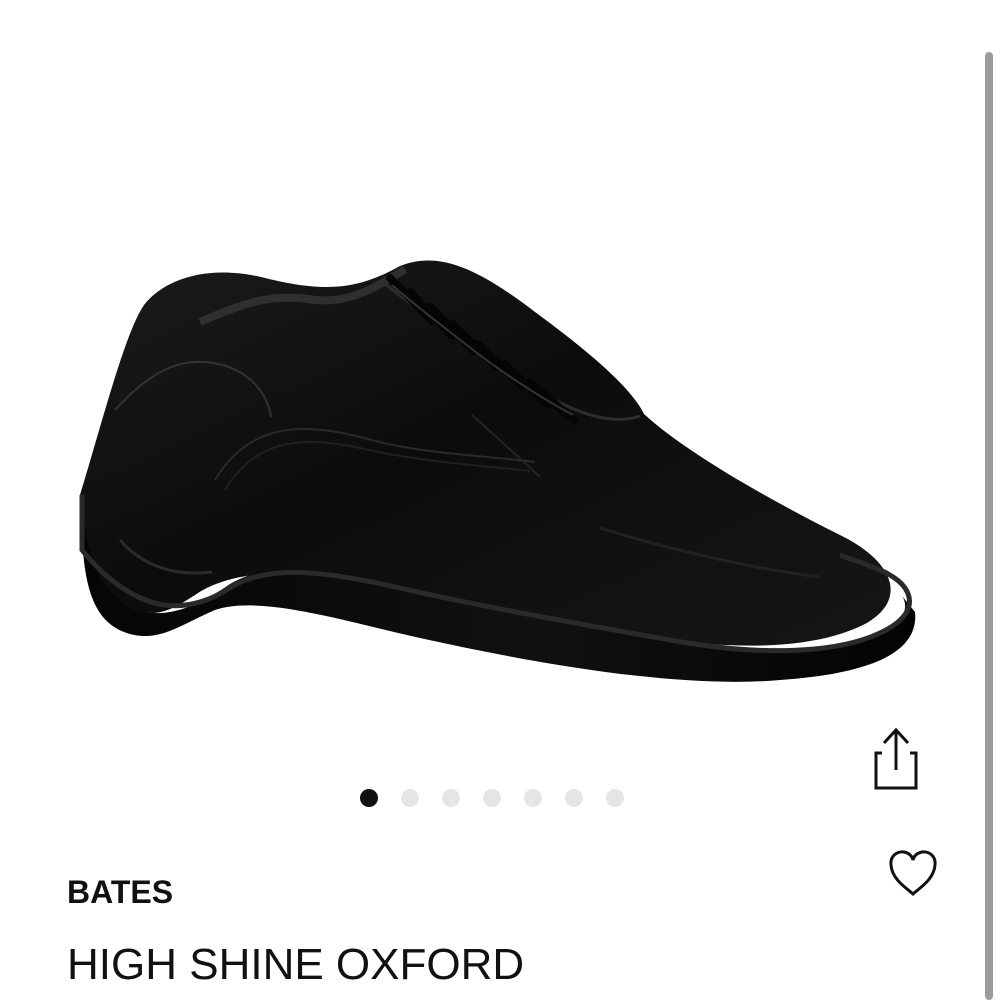 The height and width of the screenshot is (1000, 1000). I want to click on image-carousel-pagination, so click(505, 798).